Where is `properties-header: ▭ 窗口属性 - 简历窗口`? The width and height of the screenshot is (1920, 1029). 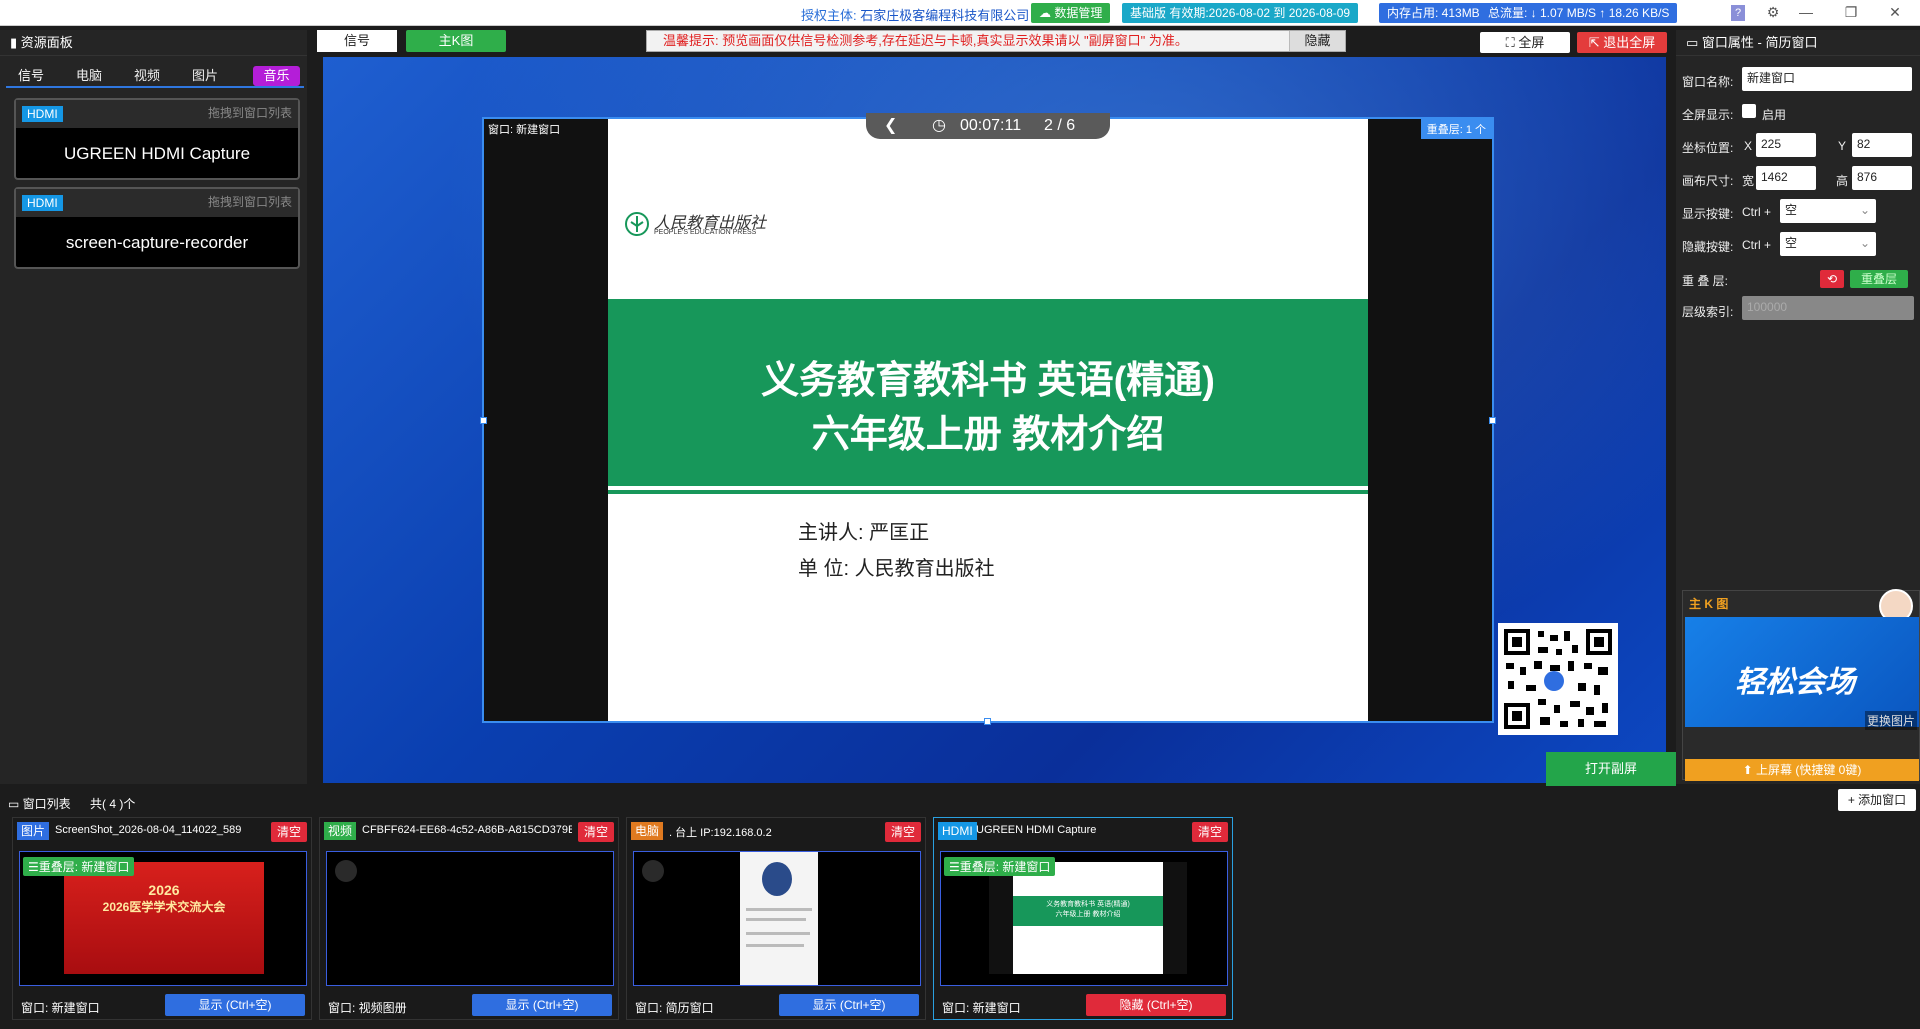
properties-header: ▭ 窗口属性 - 简历窗口 is located at coordinates (1798, 43).